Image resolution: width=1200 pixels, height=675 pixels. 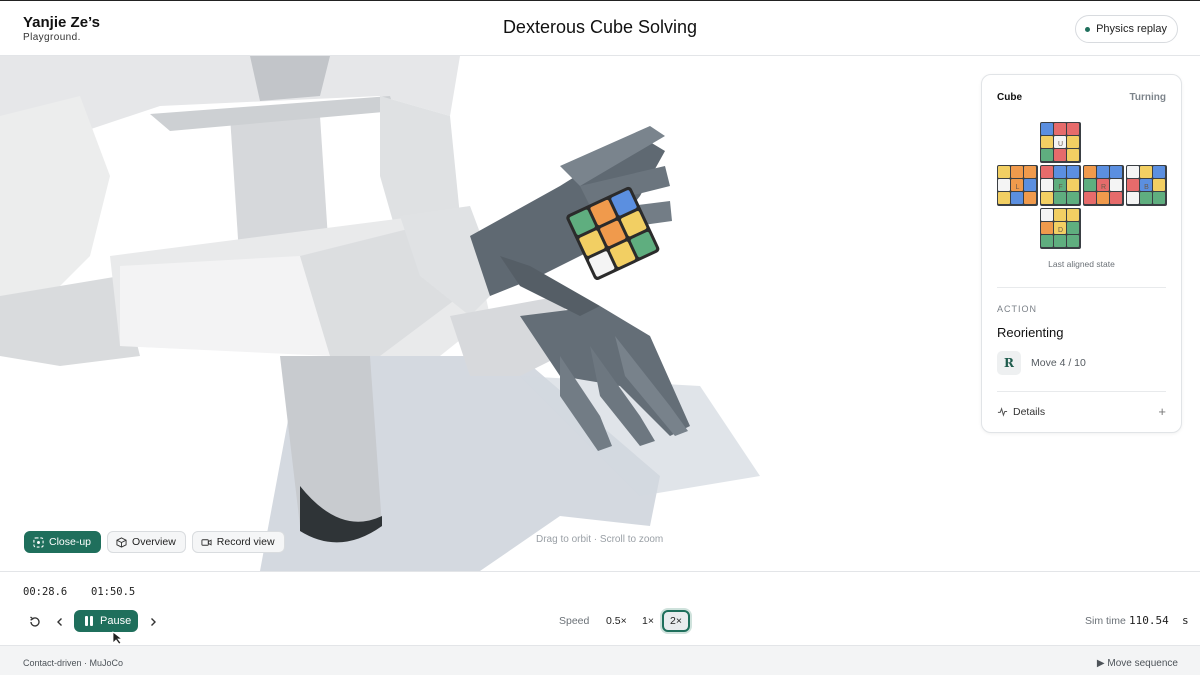 I want to click on details-toggle: Details +, so click(x=1081, y=411).